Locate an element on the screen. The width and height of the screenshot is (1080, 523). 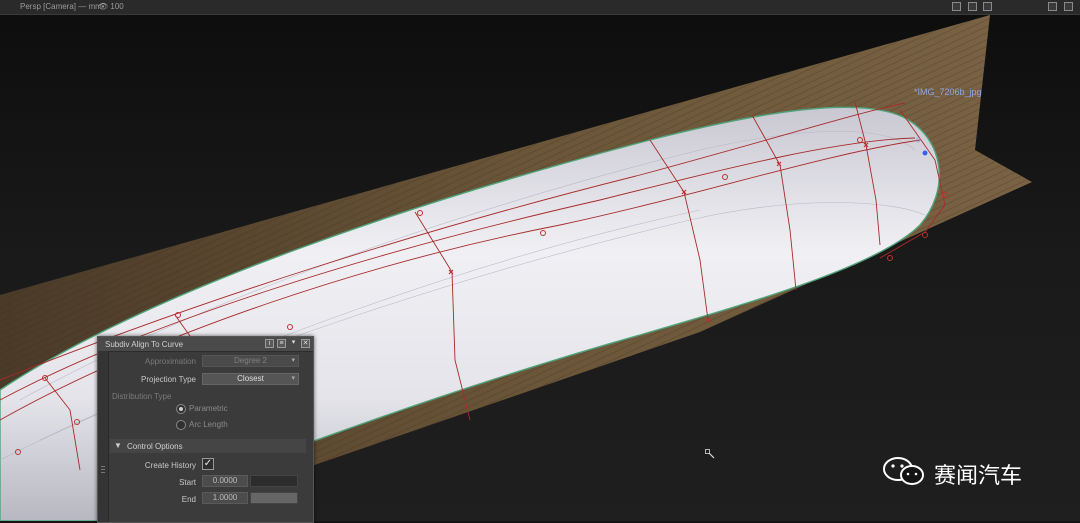
radio-arc-length: Arc Length is located at coordinates (202, 426).